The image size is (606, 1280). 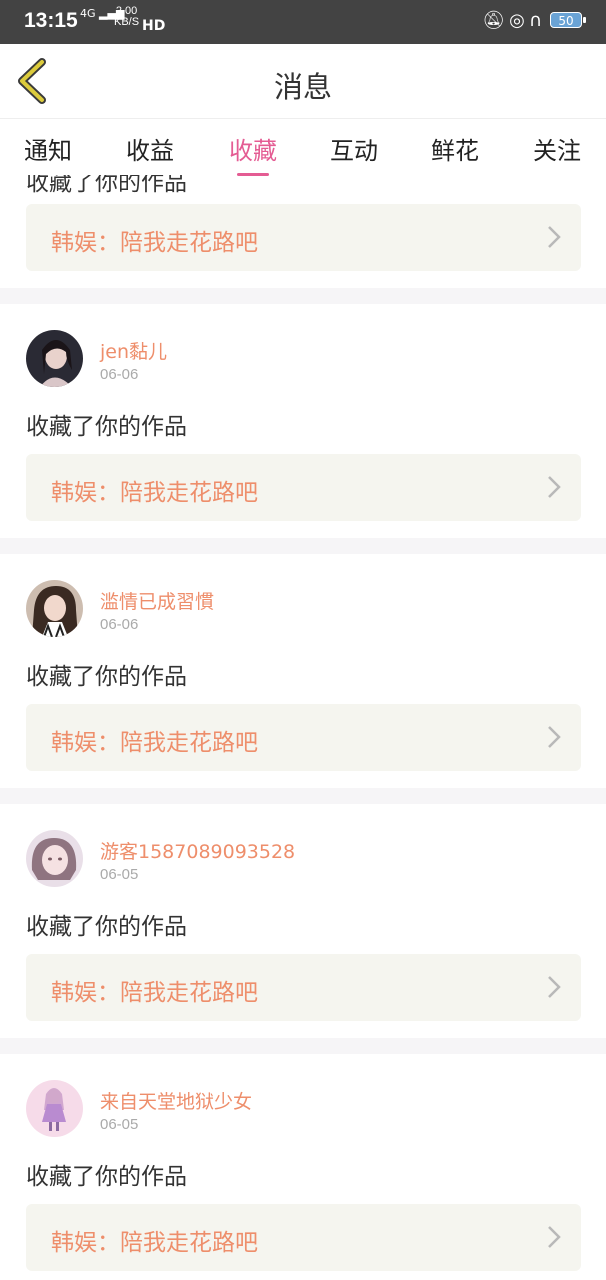 I want to click on battery-icon: 50, so click(x=568, y=20).